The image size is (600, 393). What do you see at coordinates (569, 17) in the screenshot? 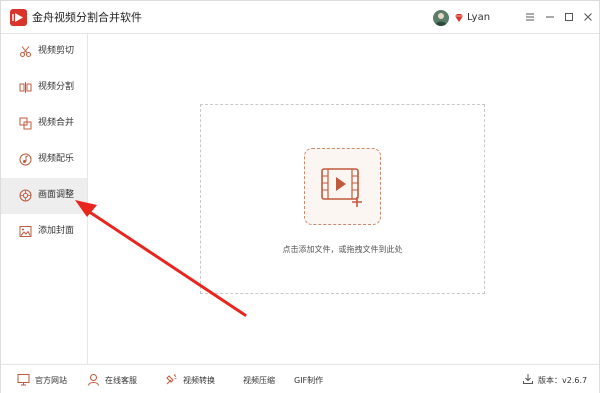
I see `maximize-icon` at bounding box center [569, 17].